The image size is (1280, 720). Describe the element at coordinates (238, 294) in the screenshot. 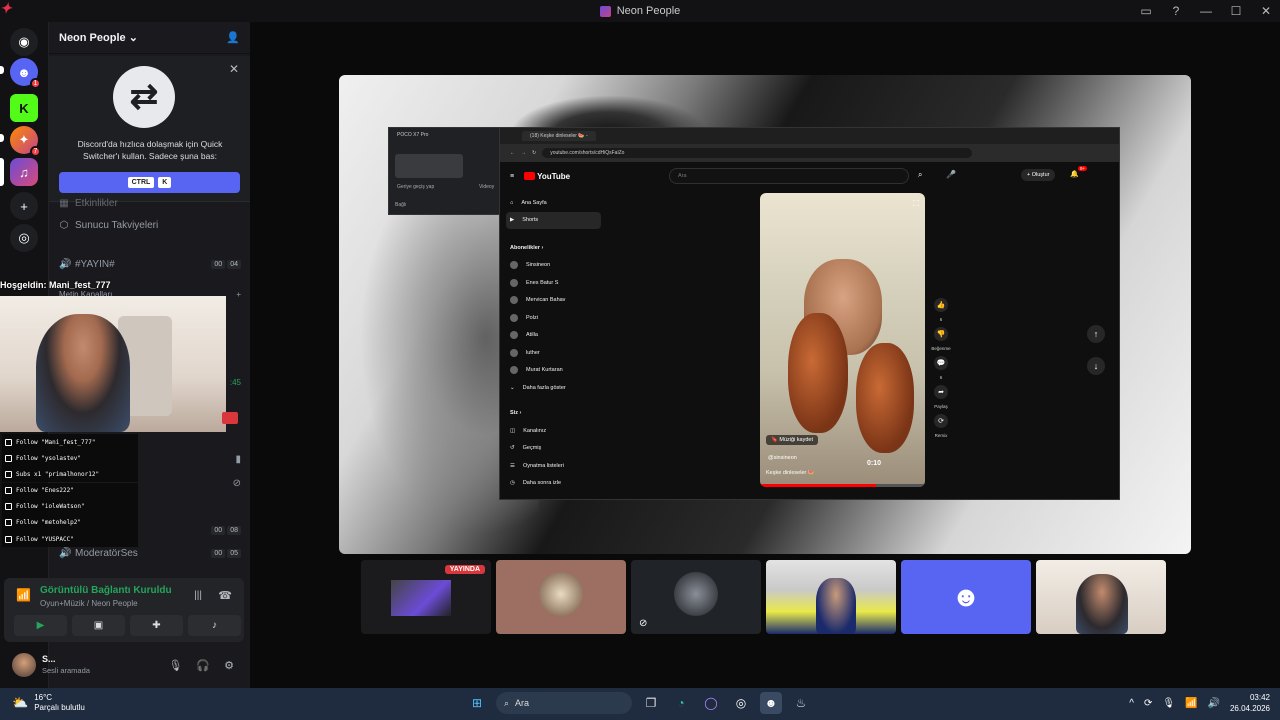

I see `add-channel-icon: +` at that location.